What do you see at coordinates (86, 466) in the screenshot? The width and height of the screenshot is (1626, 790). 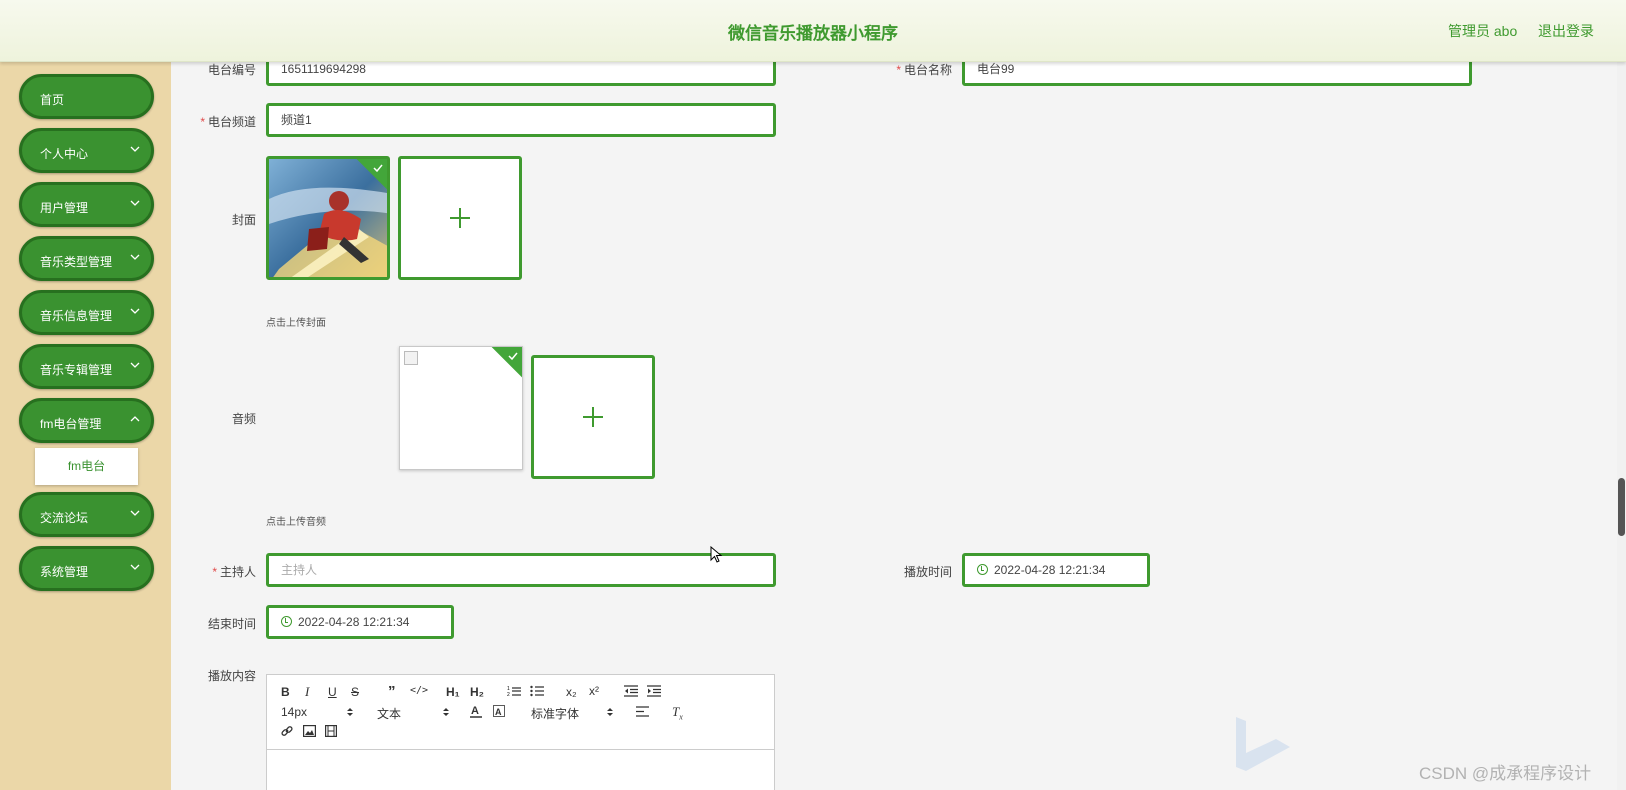 I see `sidebar-subitem-fm: fm电台` at bounding box center [86, 466].